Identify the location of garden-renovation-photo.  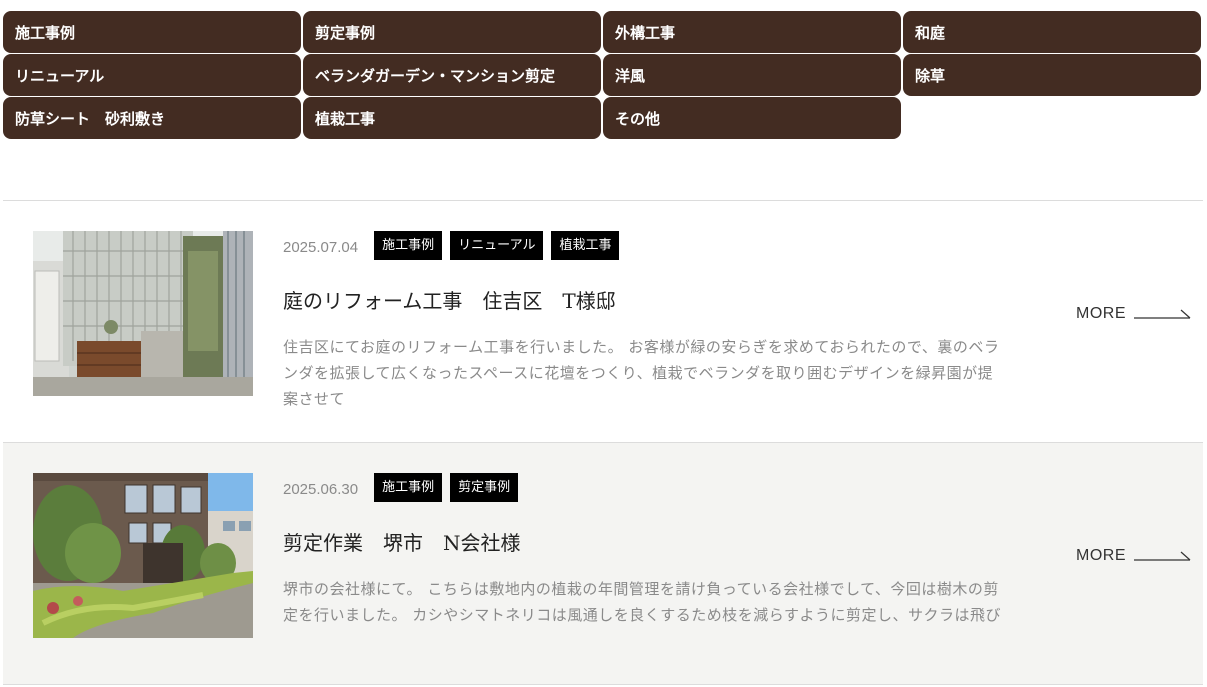
(143, 313).